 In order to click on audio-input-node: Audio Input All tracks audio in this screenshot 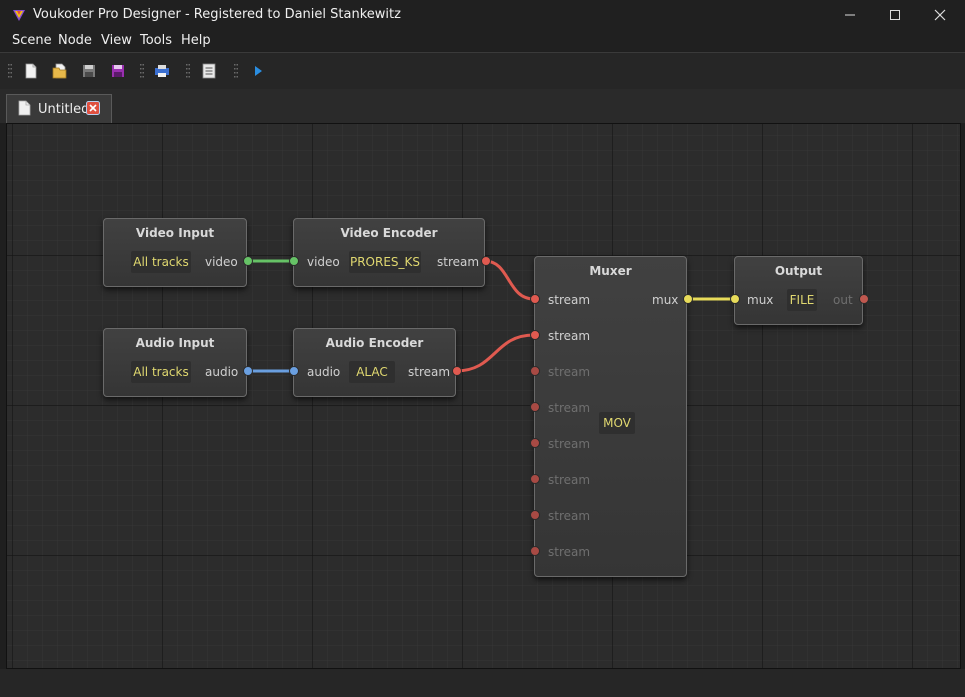, I will do `click(178, 362)`.